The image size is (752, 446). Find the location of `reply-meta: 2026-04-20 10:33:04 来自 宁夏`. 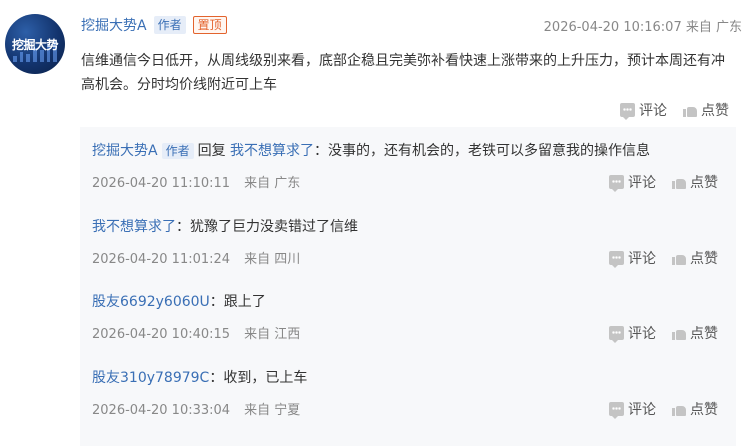

reply-meta: 2026-04-20 10:33:04 来自 宁夏 is located at coordinates (196, 408).